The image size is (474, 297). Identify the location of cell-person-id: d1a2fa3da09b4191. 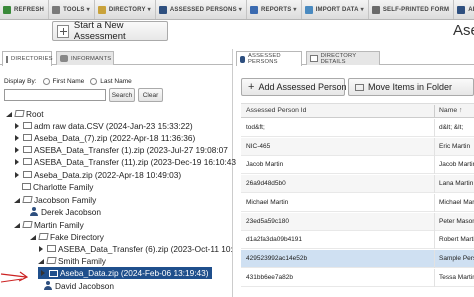
(274, 240).